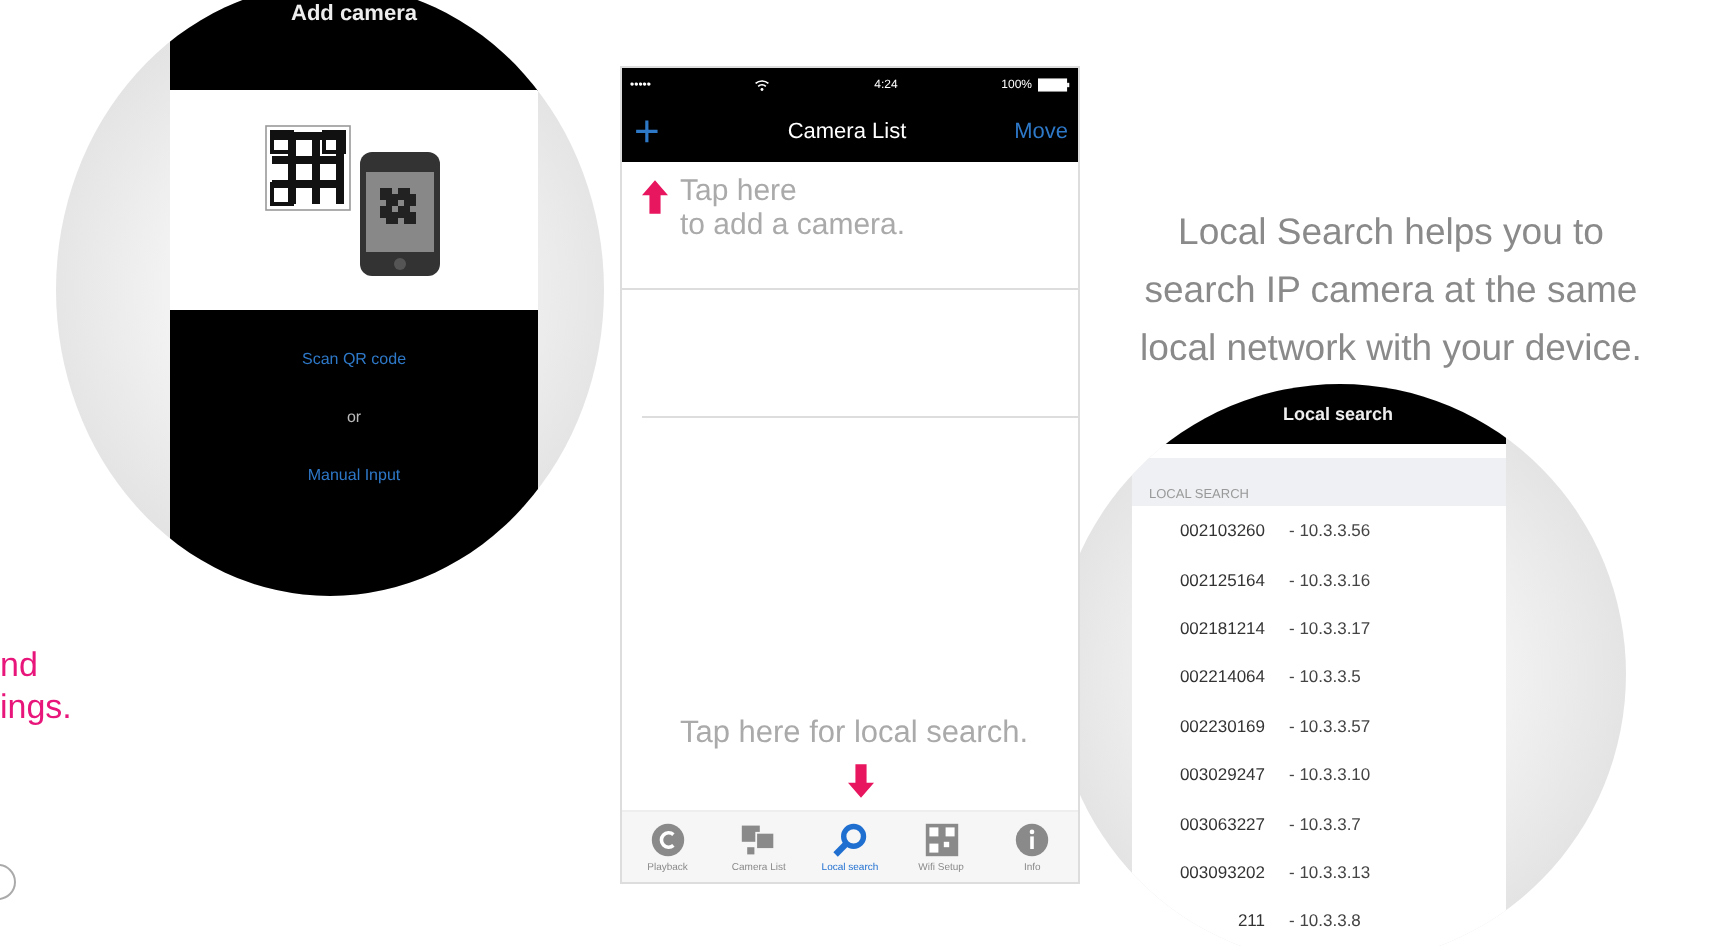  What do you see at coordinates (36, 707) in the screenshot?
I see `caption-text: ings.` at bounding box center [36, 707].